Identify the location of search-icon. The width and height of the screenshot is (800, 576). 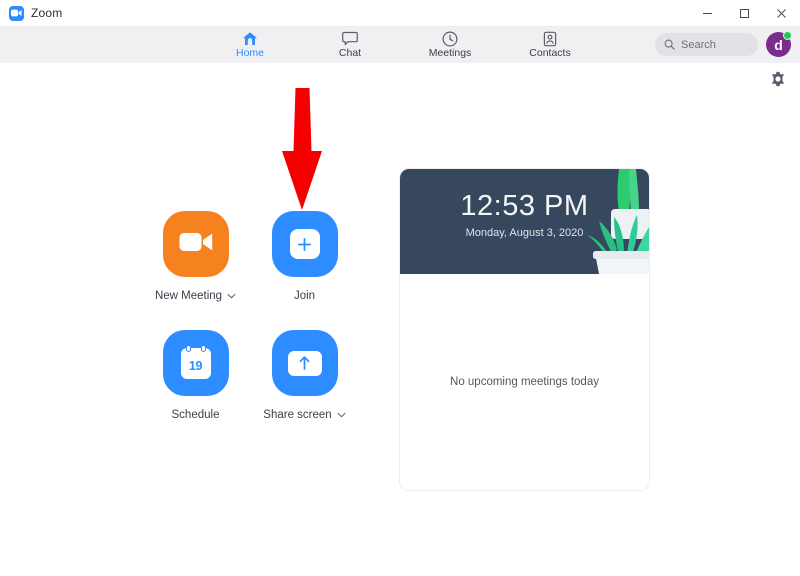
(669, 44).